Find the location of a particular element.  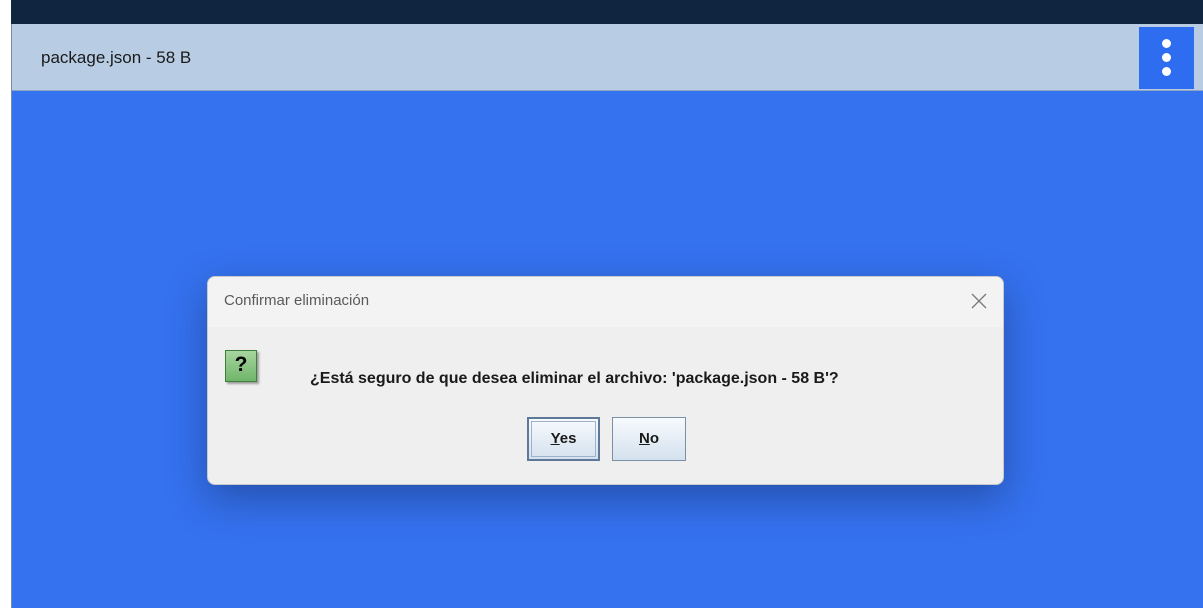

yes-button-focus-ring is located at coordinates (563, 439).